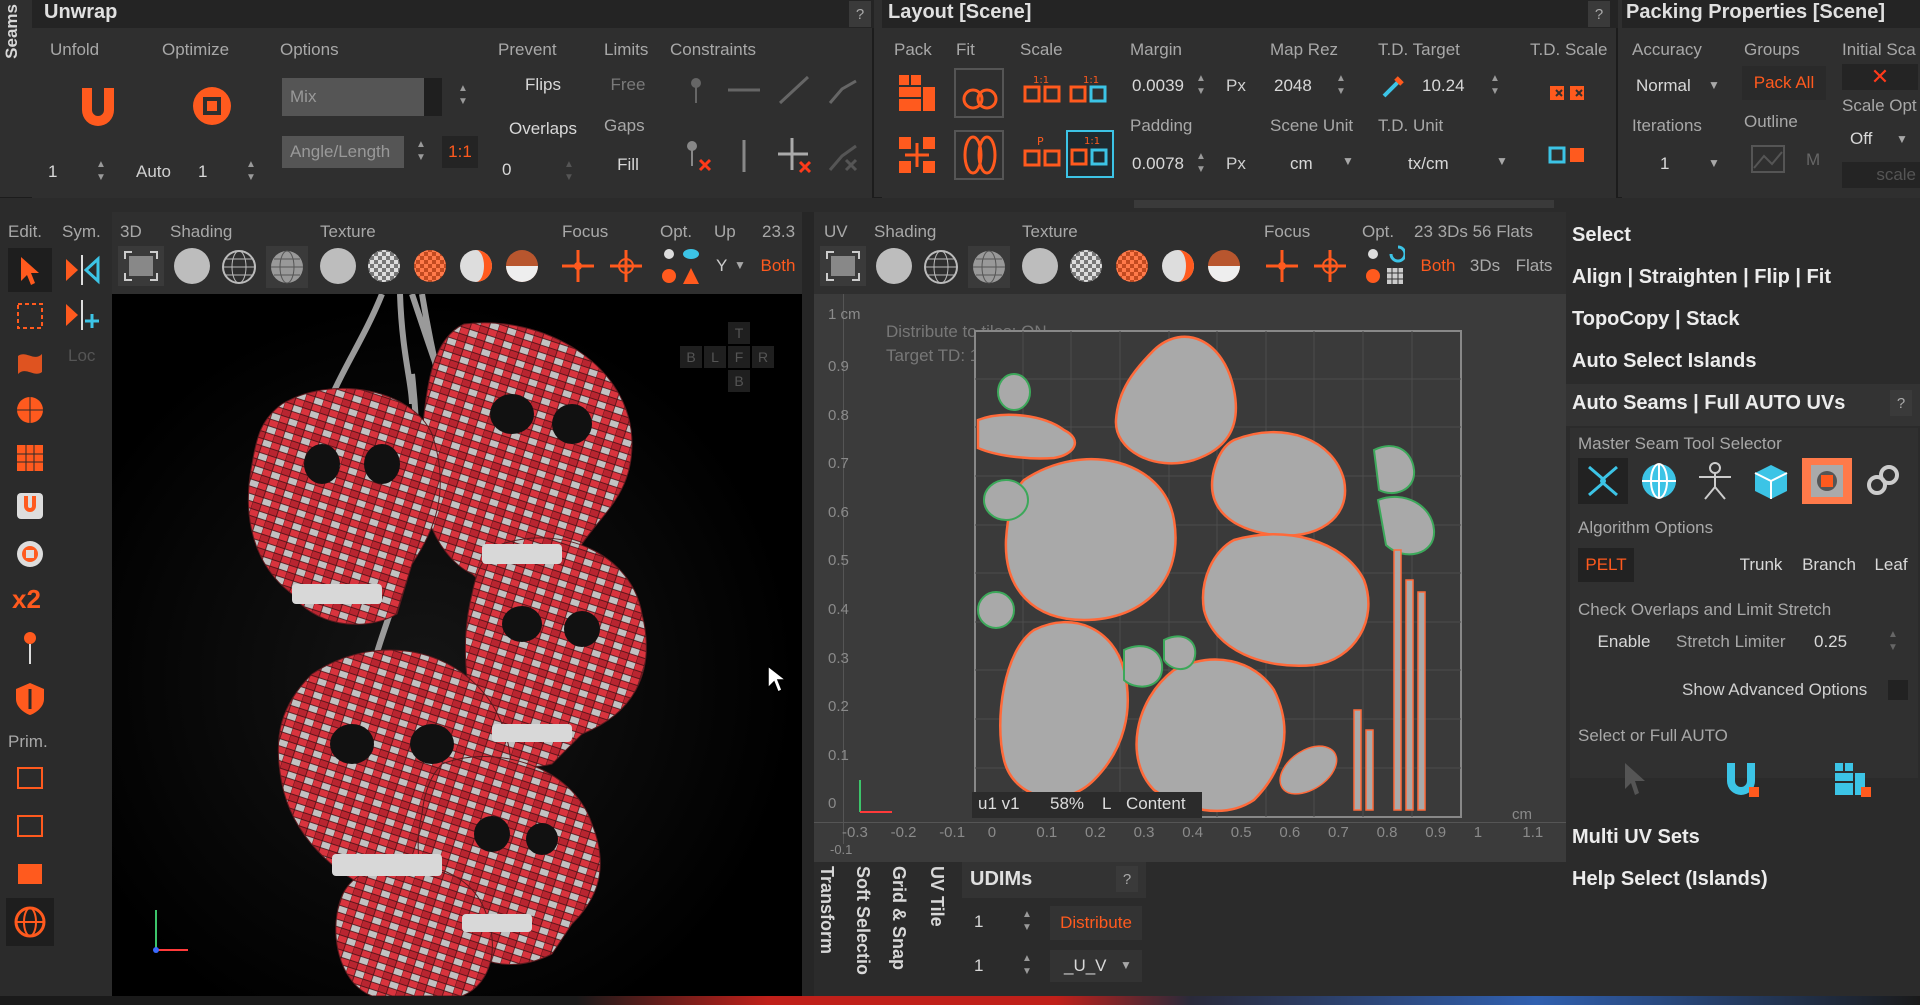 This screenshot has width=1920, height=1005. I want to click on prim-vertex-icon, so click(30, 778).